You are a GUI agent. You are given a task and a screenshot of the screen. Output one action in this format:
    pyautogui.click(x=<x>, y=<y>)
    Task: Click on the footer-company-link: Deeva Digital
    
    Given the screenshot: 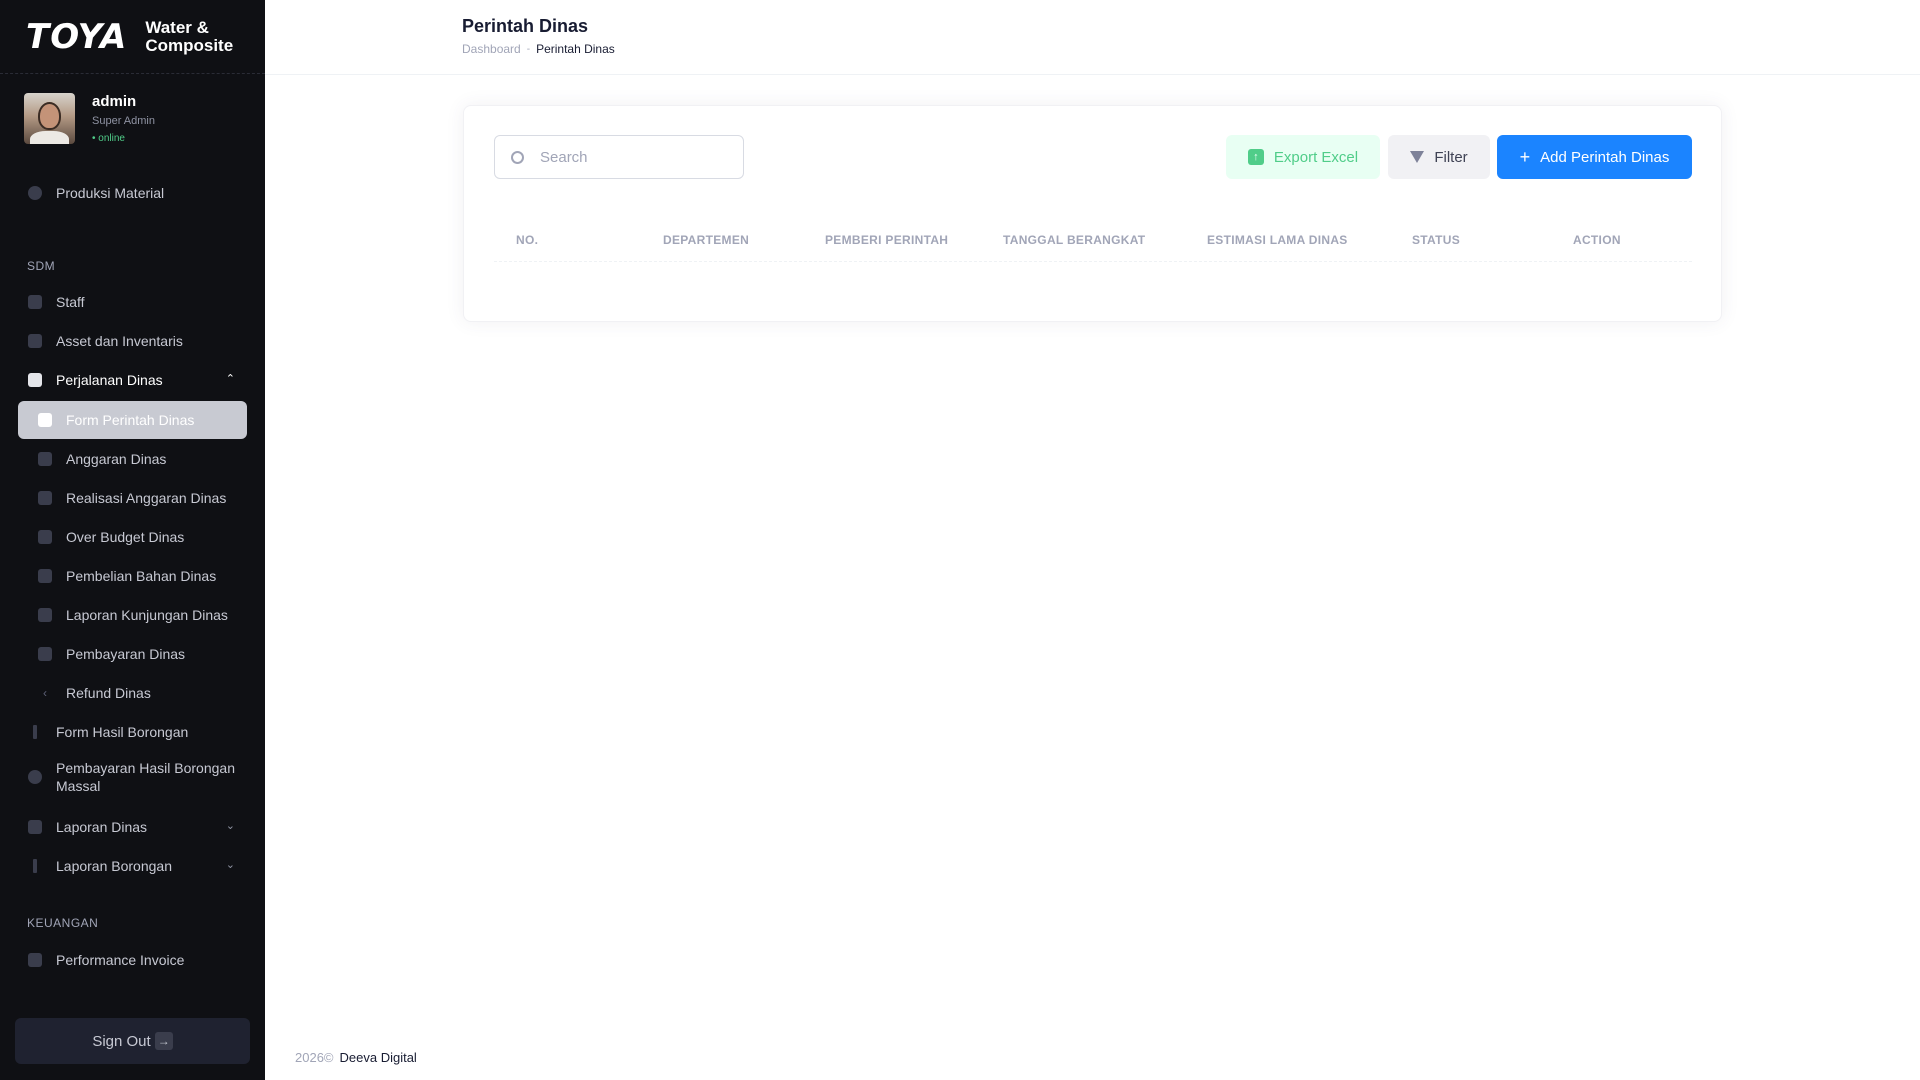 What is the action you would take?
    pyautogui.click(x=378, y=1057)
    